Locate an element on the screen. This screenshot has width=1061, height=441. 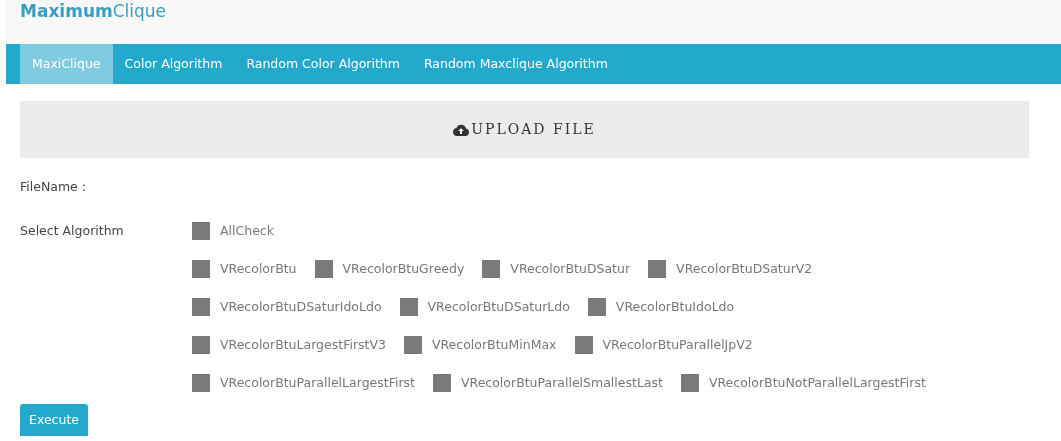
checkbox-label: VRecolorBtuGreedy is located at coordinates (403, 268).